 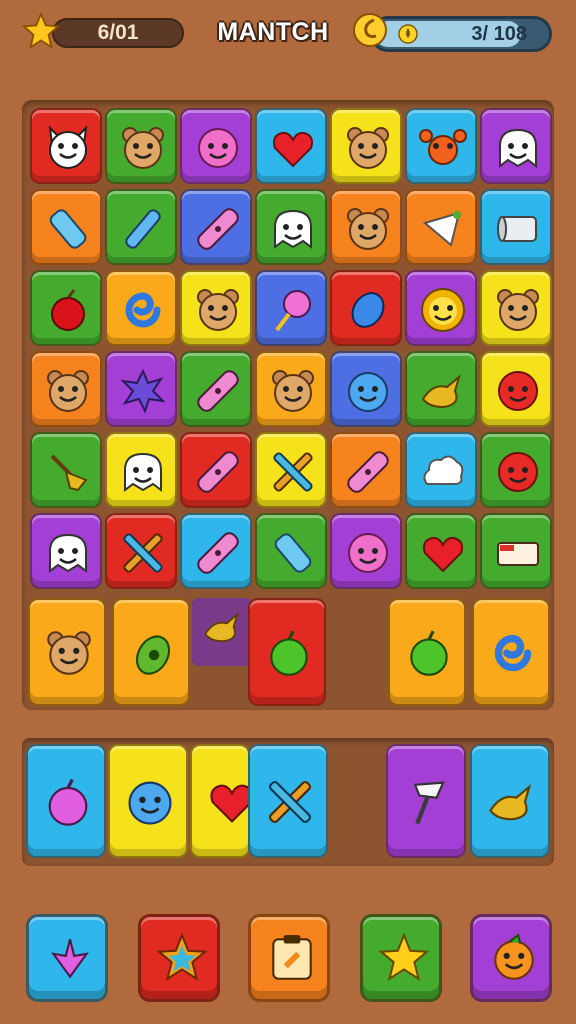 I want to click on drop-icon, so click(x=408, y=33).